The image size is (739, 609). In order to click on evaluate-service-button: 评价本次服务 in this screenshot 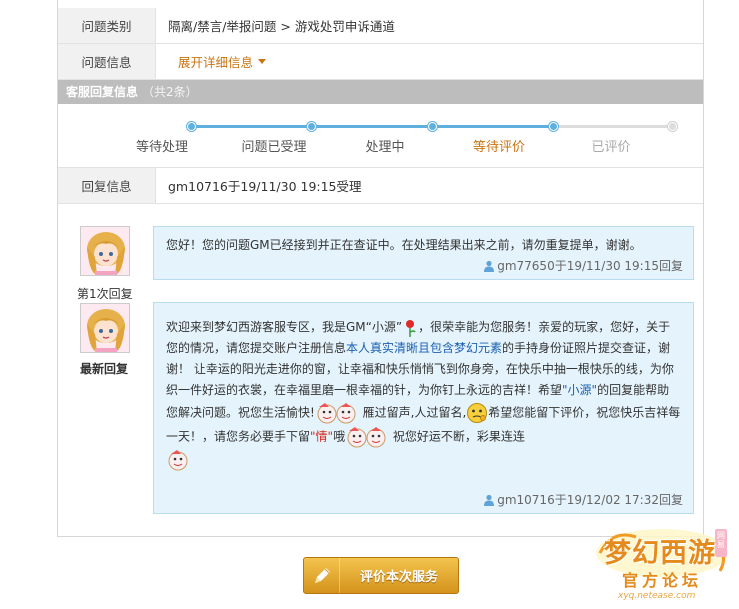, I will do `click(381, 575)`.